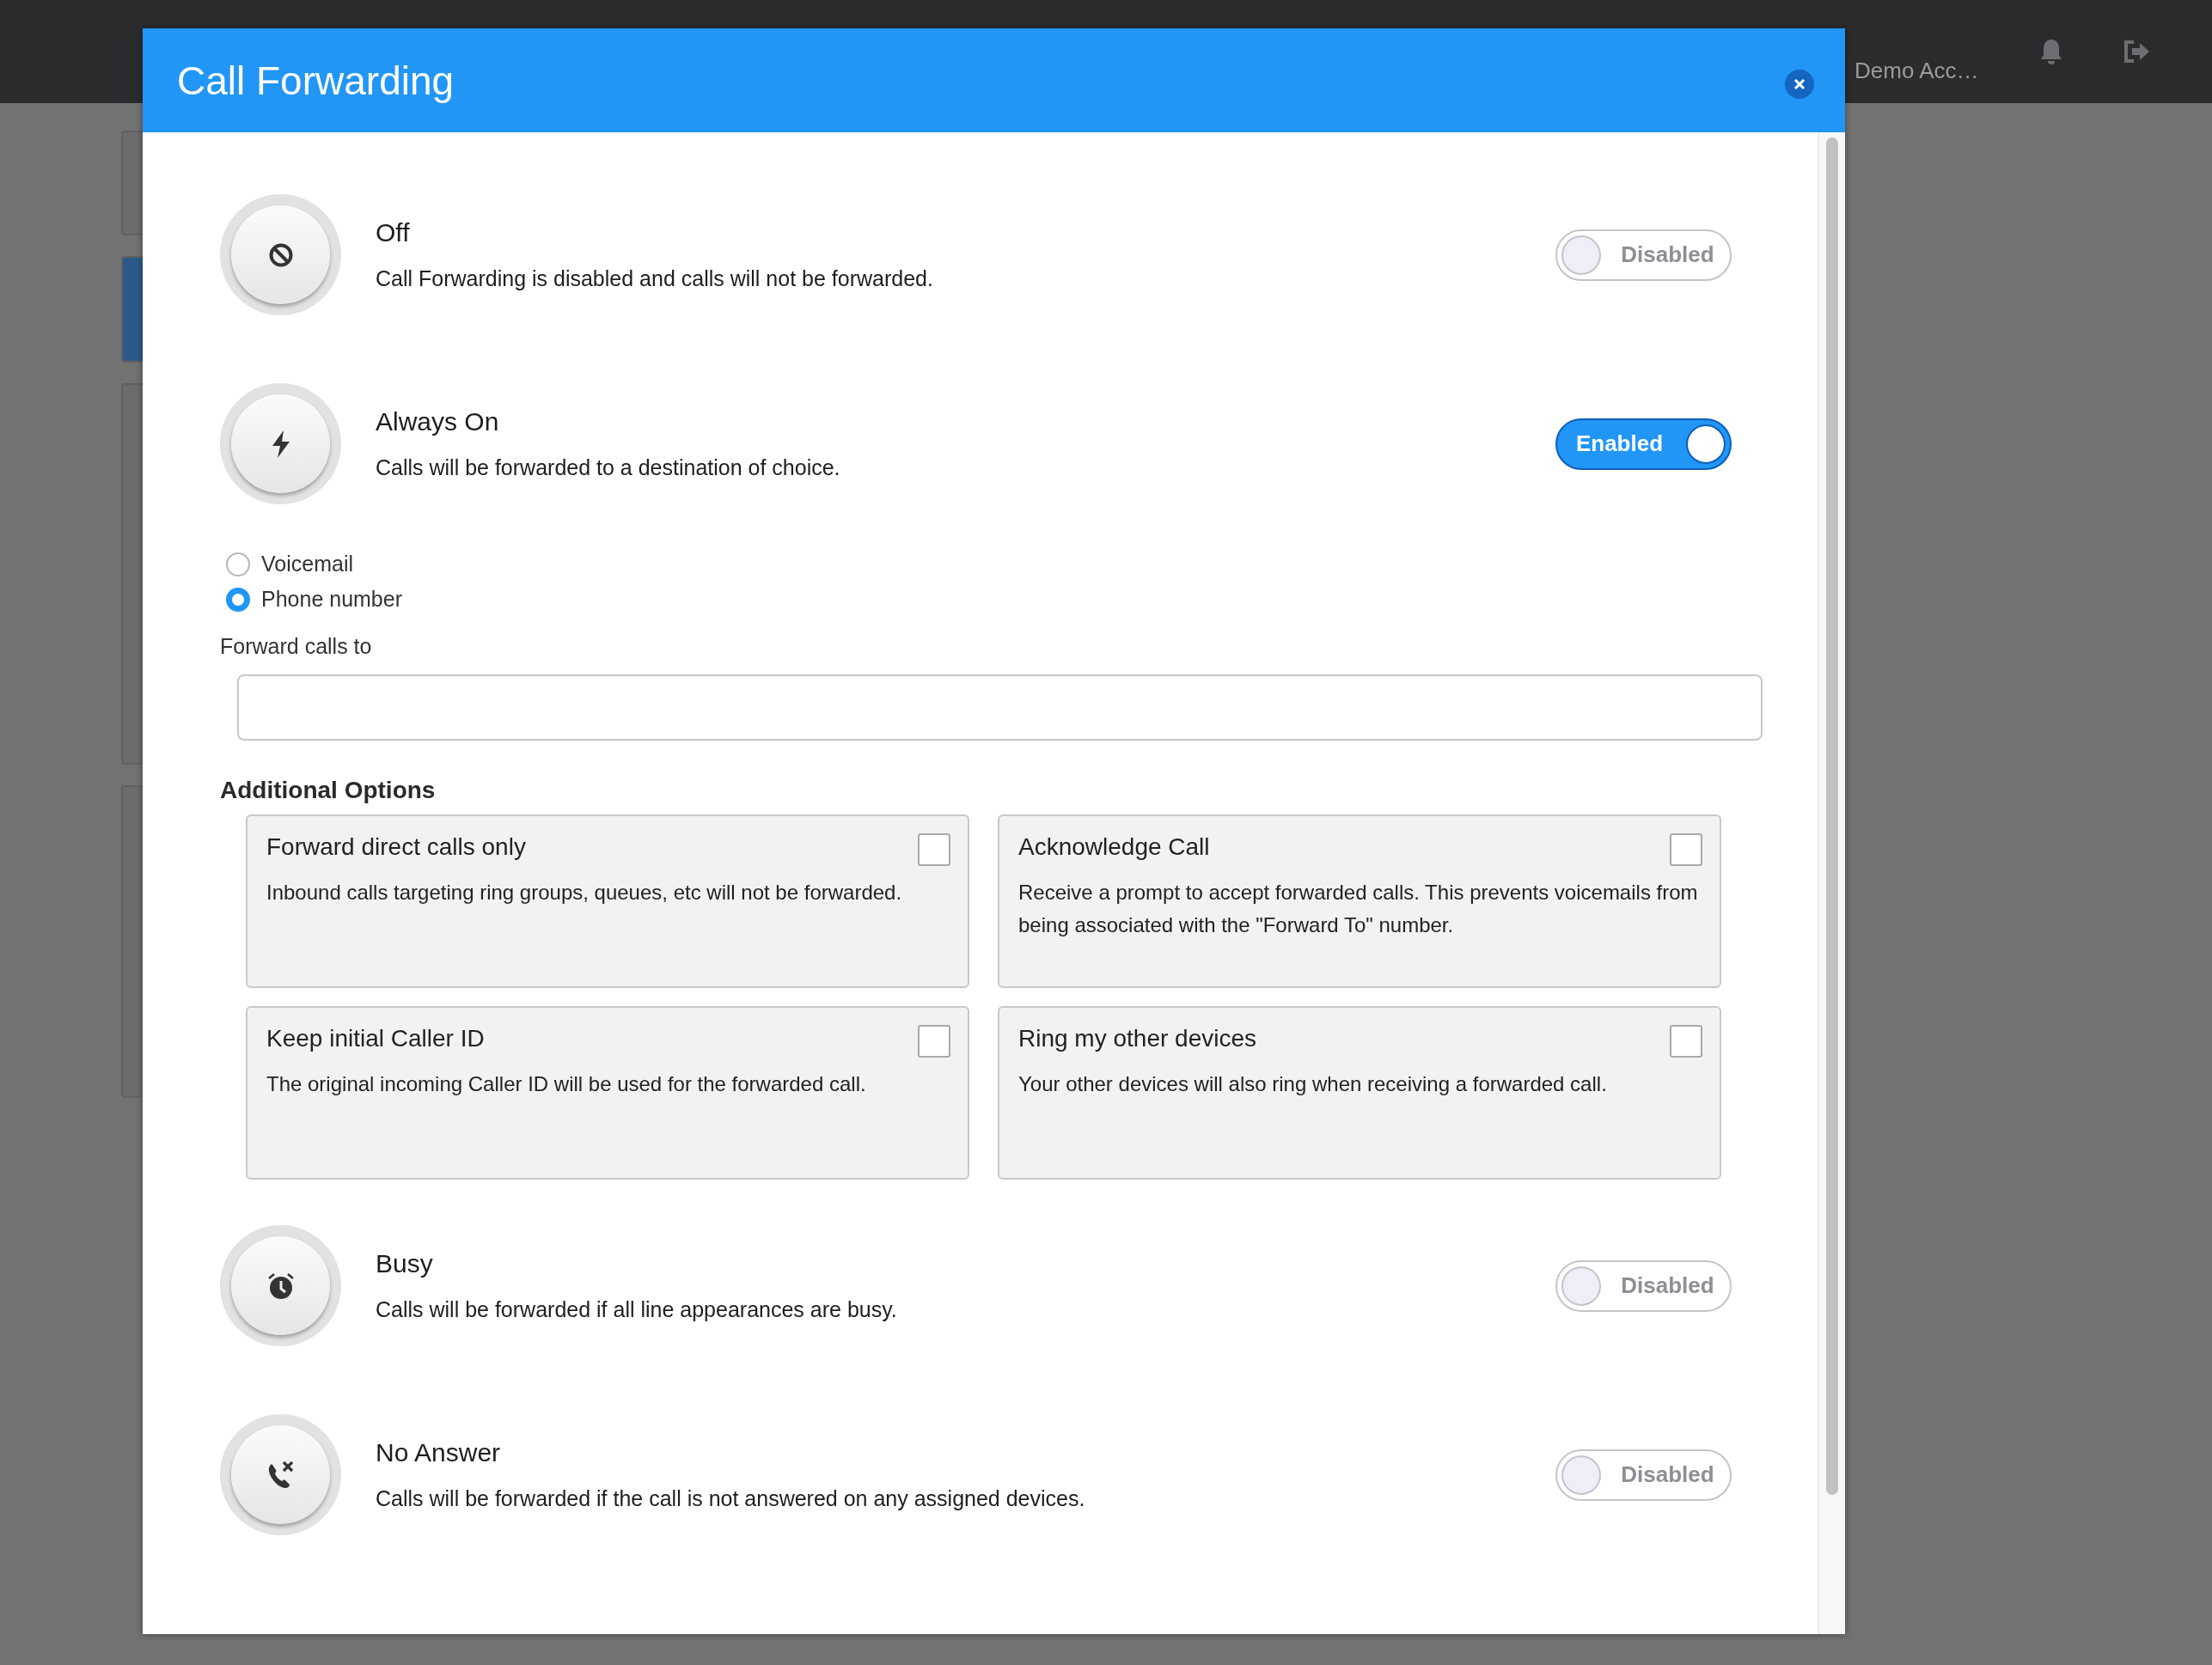 The height and width of the screenshot is (1665, 2212). What do you see at coordinates (1000, 708) in the screenshot?
I see `input-field` at bounding box center [1000, 708].